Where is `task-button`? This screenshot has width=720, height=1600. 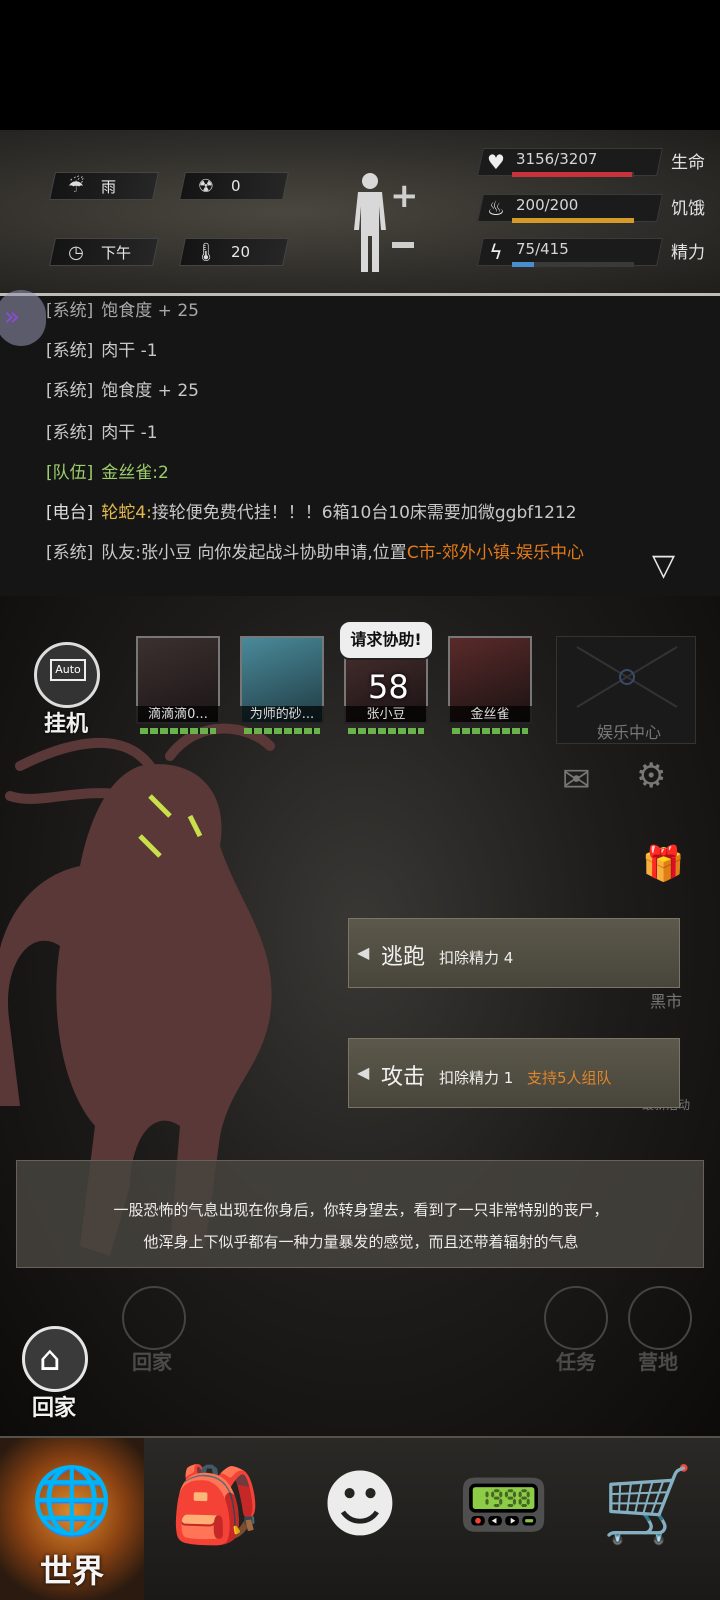 task-button is located at coordinates (576, 1318).